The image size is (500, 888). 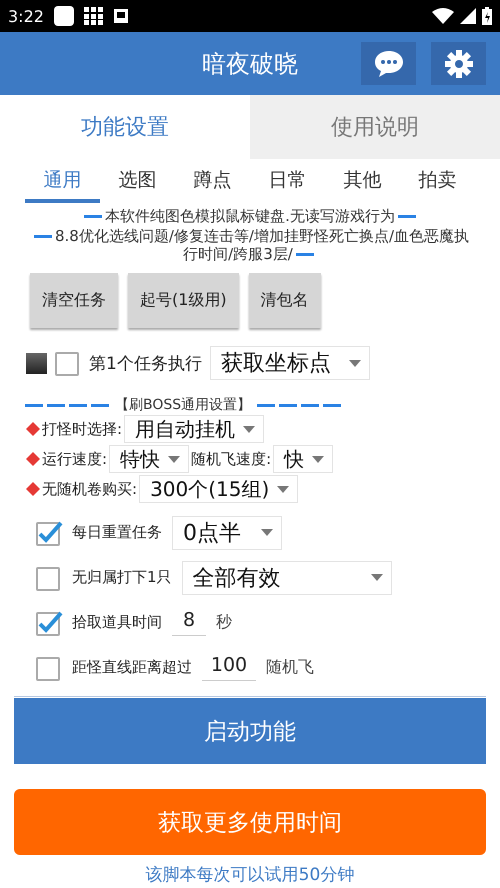 What do you see at coordinates (183, 300) in the screenshot?
I see `action-button: 起号(1级用)` at bounding box center [183, 300].